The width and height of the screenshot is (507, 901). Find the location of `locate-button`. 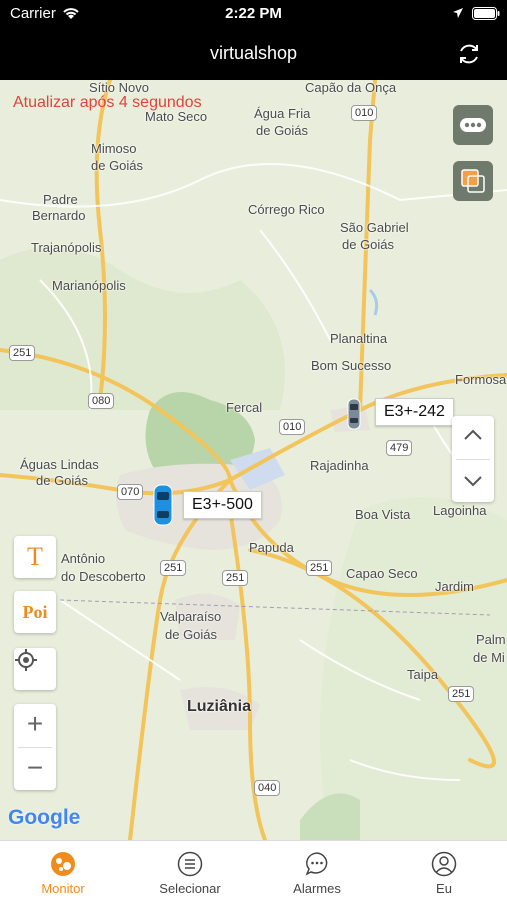

locate-button is located at coordinates (35, 669).